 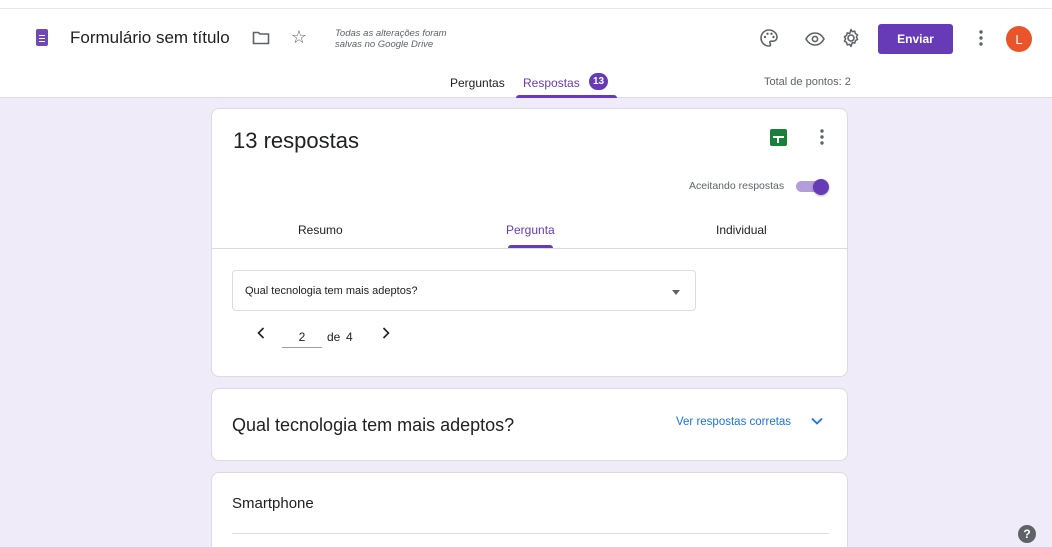 I want to click on answer-option-card: Smartphone, so click(x=529, y=509).